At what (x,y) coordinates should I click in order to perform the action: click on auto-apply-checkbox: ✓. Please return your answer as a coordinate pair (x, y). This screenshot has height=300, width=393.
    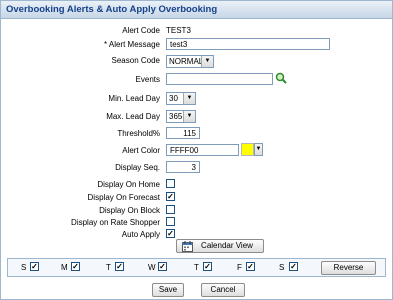
    Looking at the image, I should click on (170, 233).